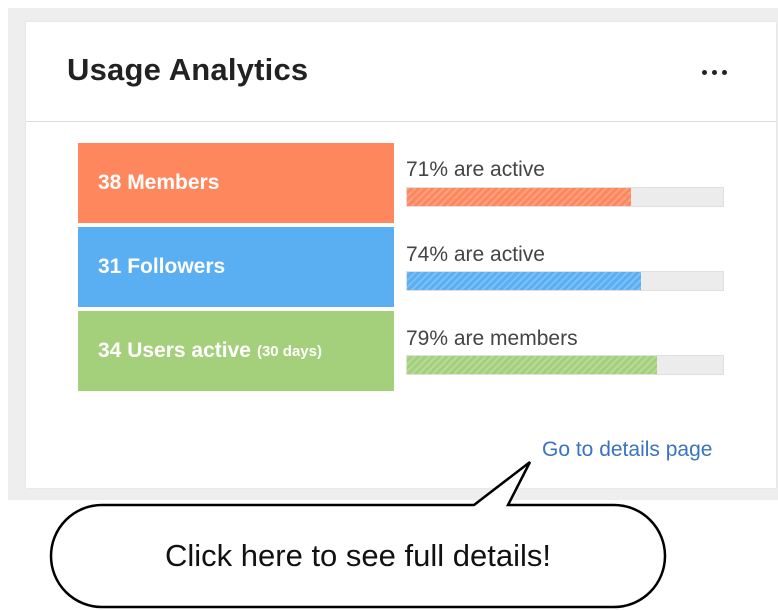 Image resolution: width=778 pixels, height=610 pixels. What do you see at coordinates (627, 450) in the screenshot?
I see `go-to-details-link: Go to details page` at bounding box center [627, 450].